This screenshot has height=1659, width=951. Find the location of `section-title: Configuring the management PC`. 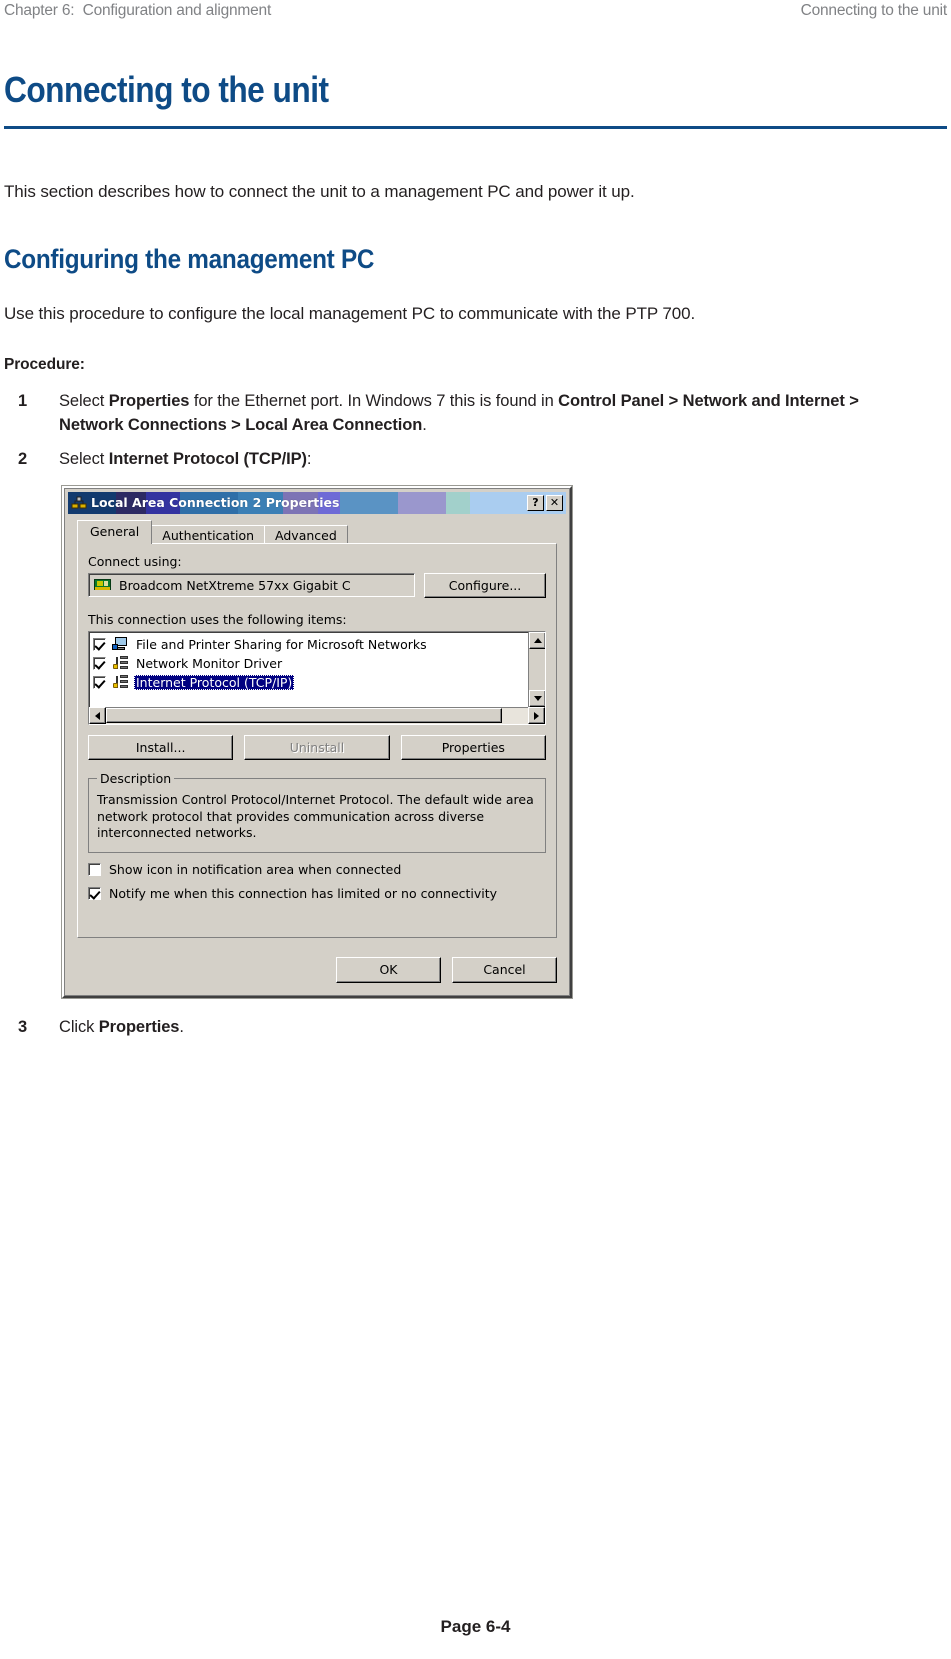

section-title: Configuring the management PC is located at coordinates (189, 259).